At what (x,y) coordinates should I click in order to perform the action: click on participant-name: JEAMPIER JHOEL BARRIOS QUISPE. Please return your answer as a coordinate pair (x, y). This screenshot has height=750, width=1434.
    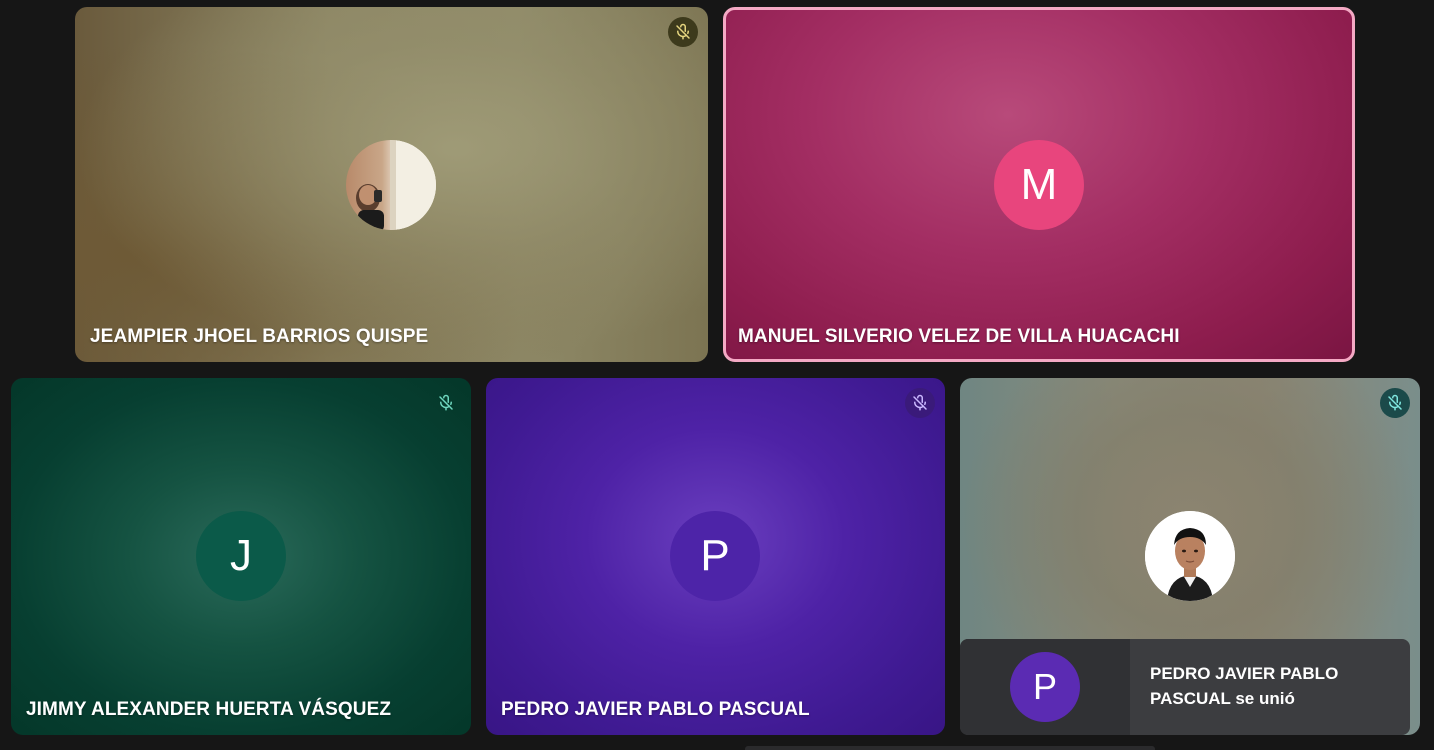
    Looking at the image, I should click on (259, 336).